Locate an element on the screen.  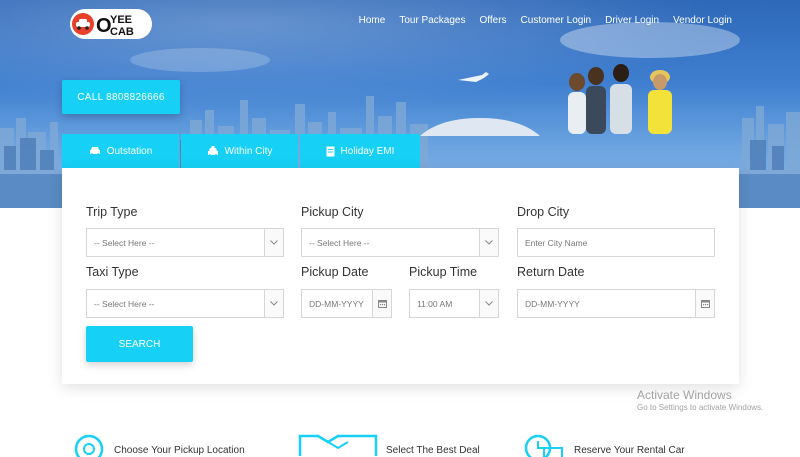
drop-city-label: Drop City is located at coordinates (543, 212).